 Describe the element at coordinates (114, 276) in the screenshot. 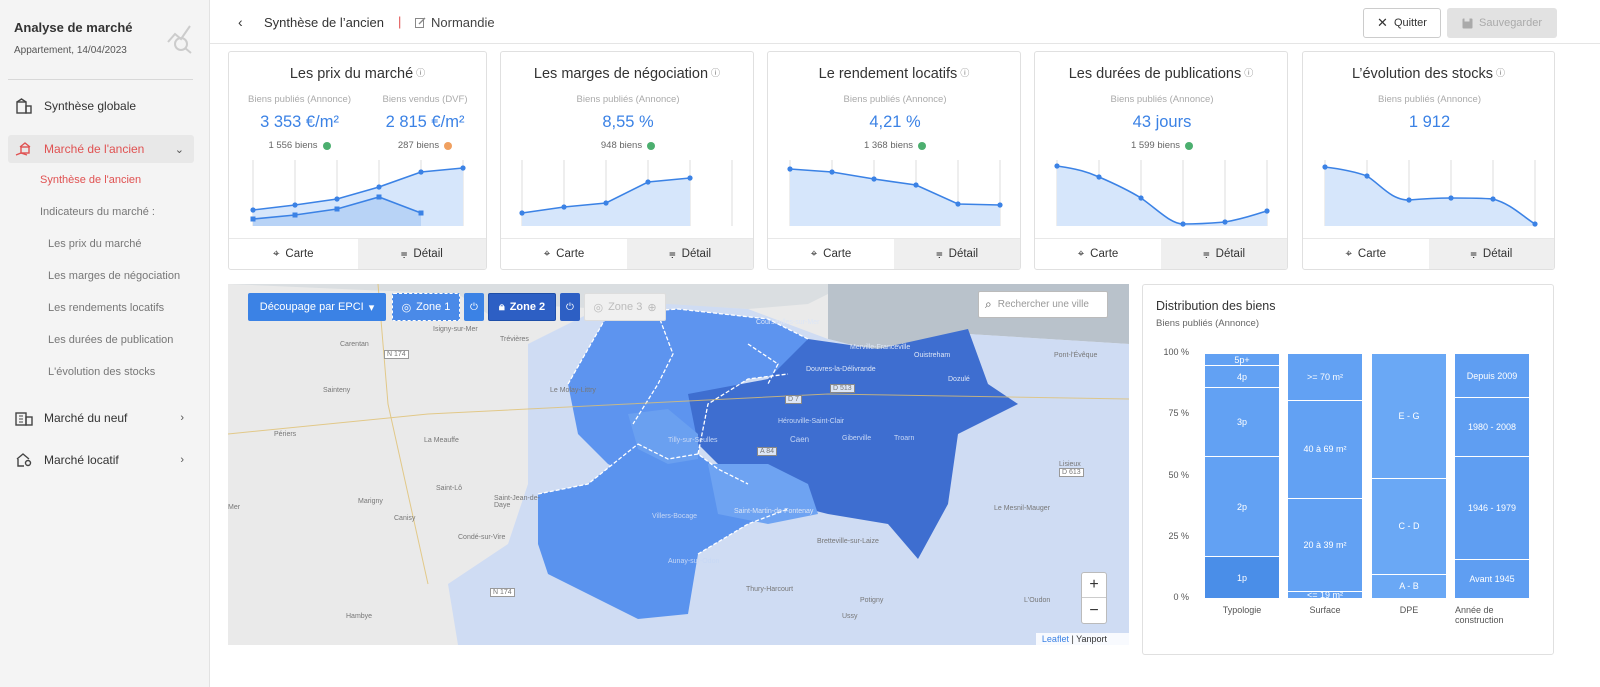

I see `sidebar-sub-marges: Les marges de négociation` at that location.